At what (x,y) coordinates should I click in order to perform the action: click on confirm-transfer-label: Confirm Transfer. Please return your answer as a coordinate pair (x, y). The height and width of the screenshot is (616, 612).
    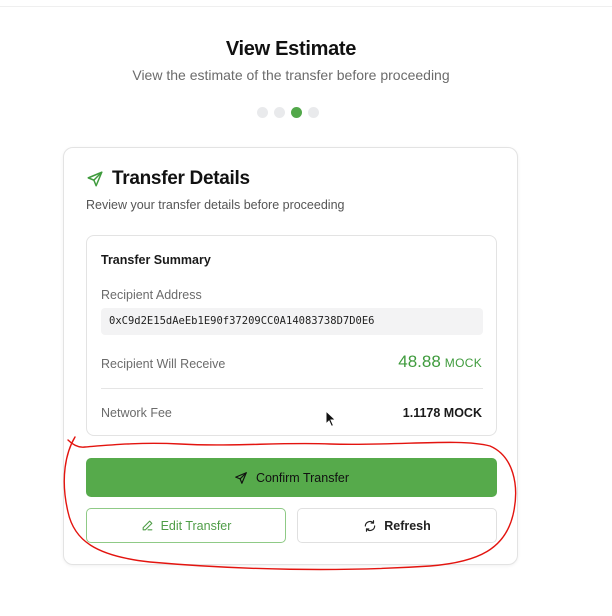
    Looking at the image, I should click on (302, 477).